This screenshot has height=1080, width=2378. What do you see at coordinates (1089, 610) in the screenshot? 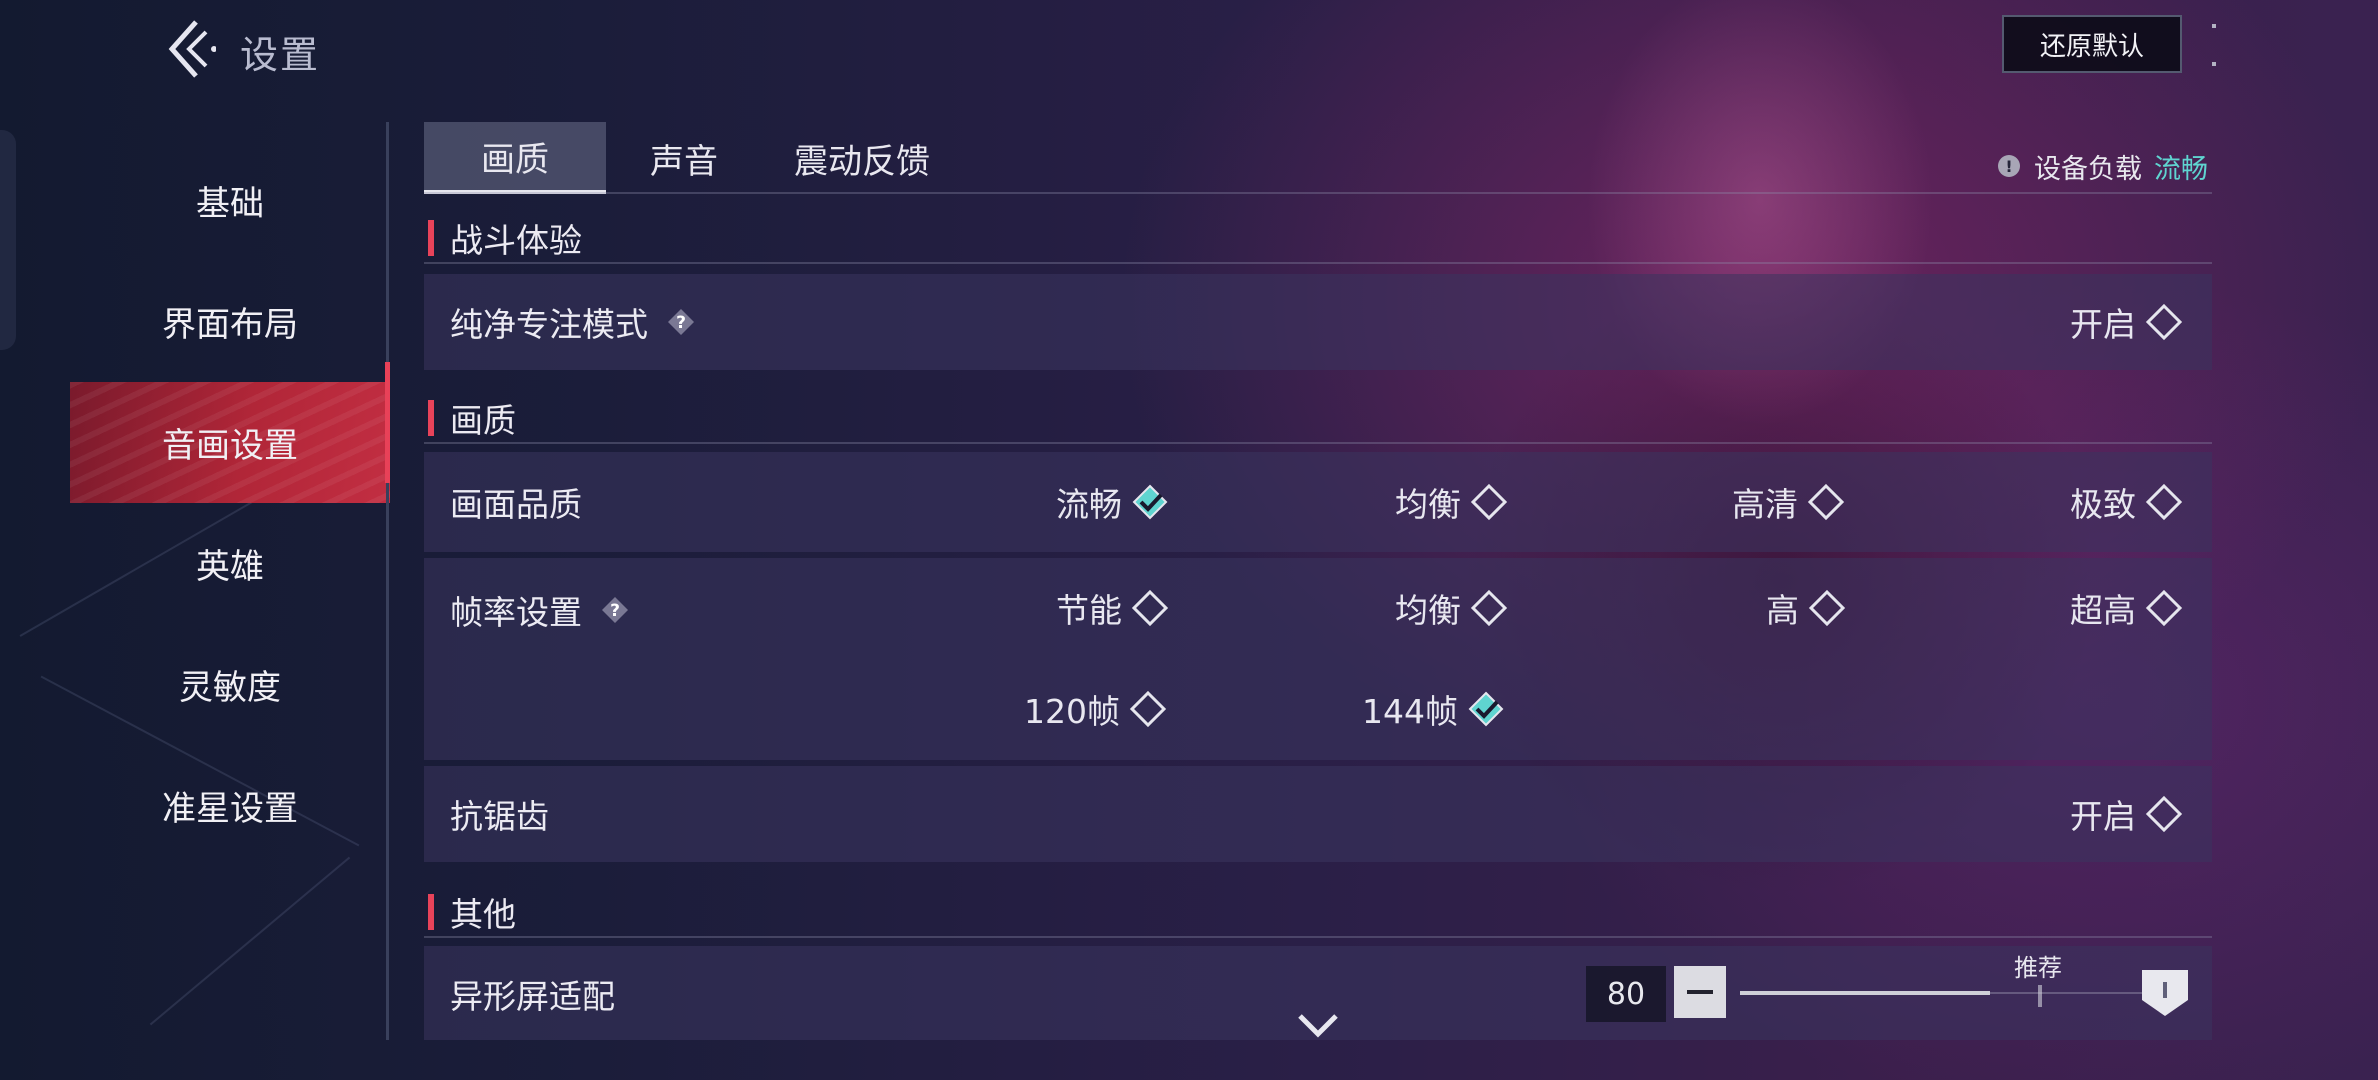
I see `option-label: 节能` at bounding box center [1089, 610].